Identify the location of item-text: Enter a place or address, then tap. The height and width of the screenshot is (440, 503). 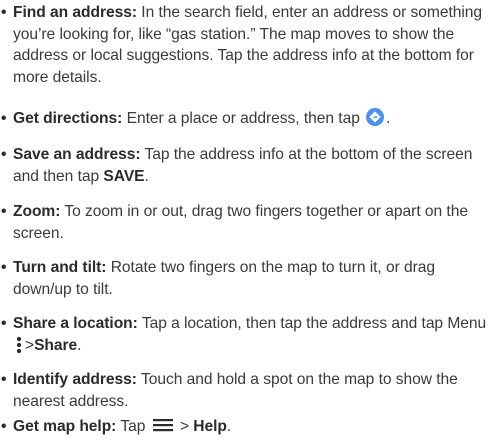
(243, 118).